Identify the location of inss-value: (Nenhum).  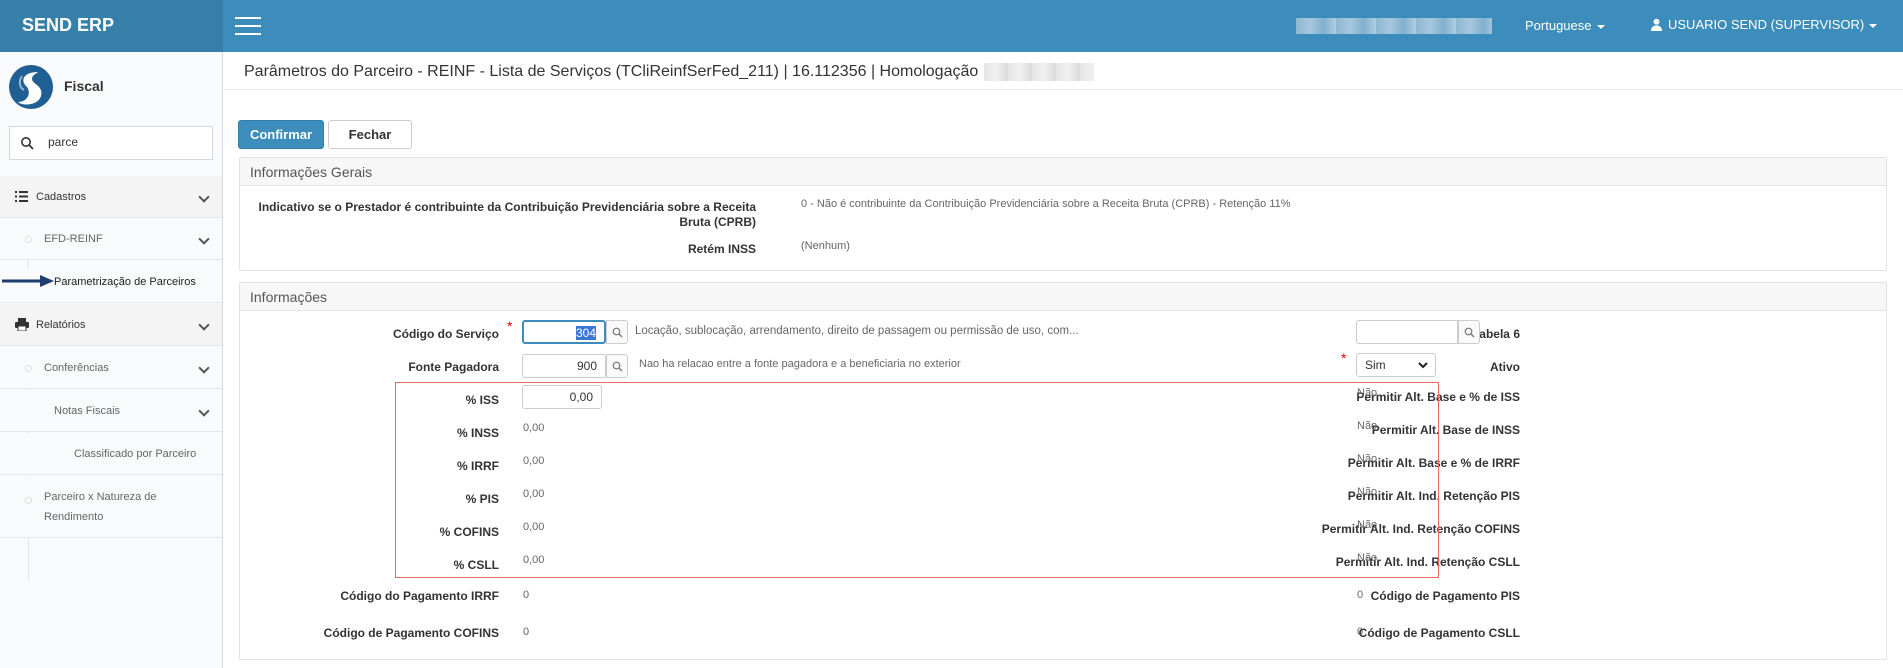
(825, 246).